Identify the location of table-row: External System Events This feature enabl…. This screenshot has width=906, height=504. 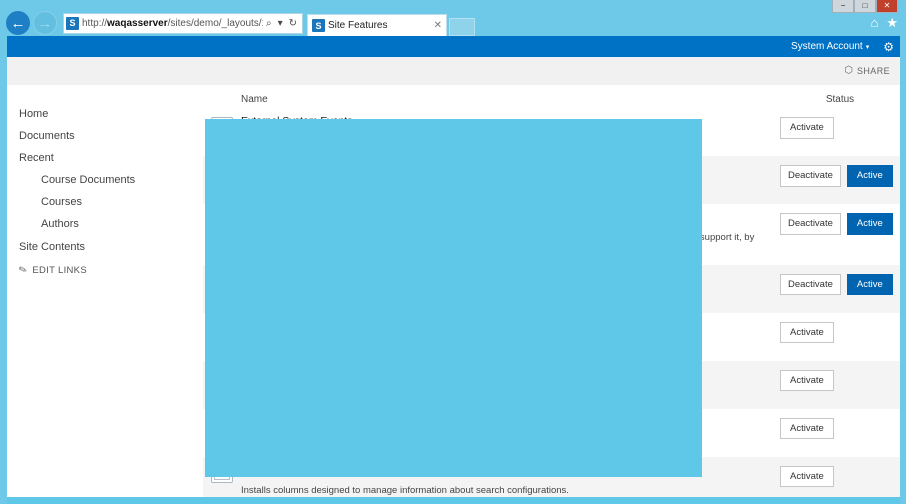
(551, 132).